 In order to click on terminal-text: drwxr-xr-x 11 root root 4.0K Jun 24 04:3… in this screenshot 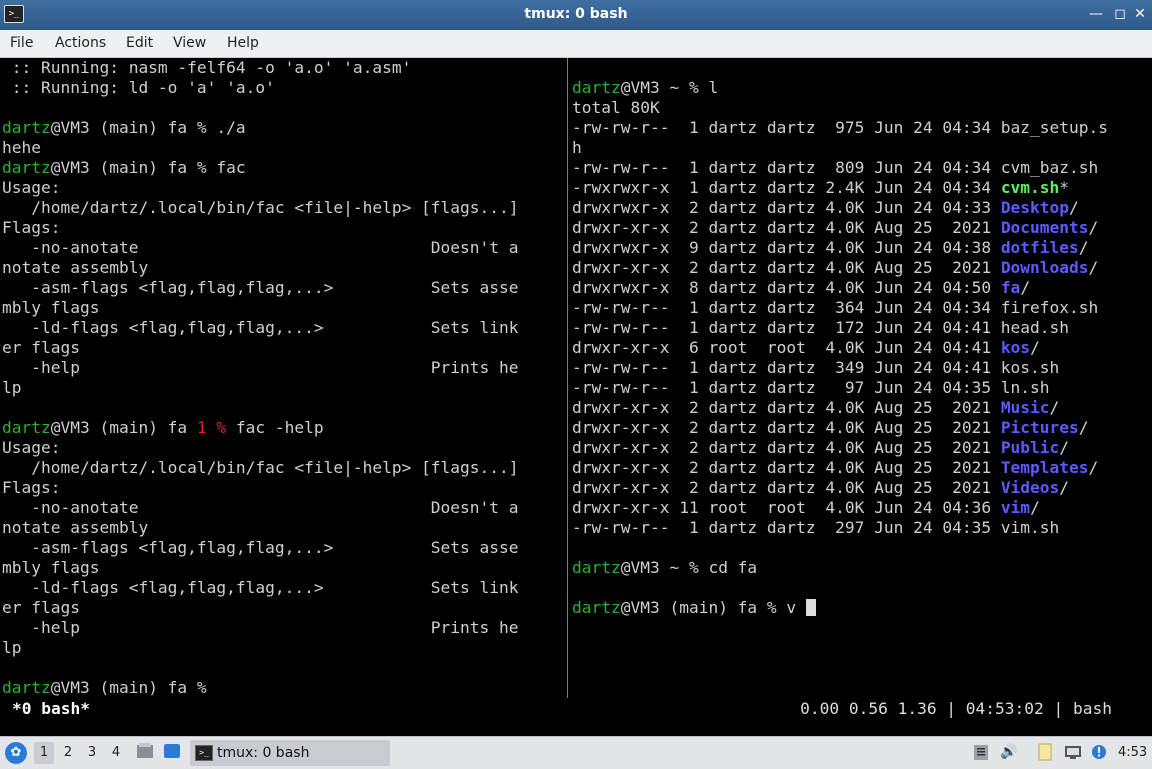, I will do `click(786, 507)`.